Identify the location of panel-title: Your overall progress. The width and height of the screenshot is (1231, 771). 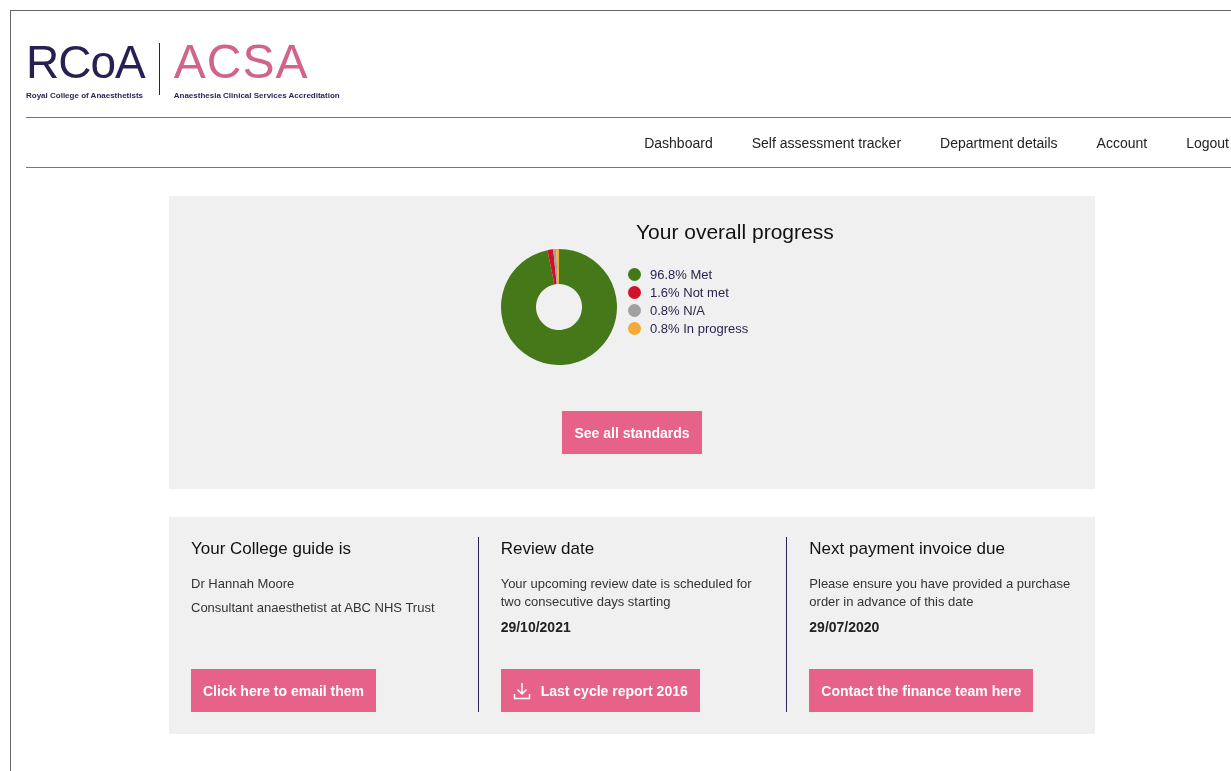
(735, 232).